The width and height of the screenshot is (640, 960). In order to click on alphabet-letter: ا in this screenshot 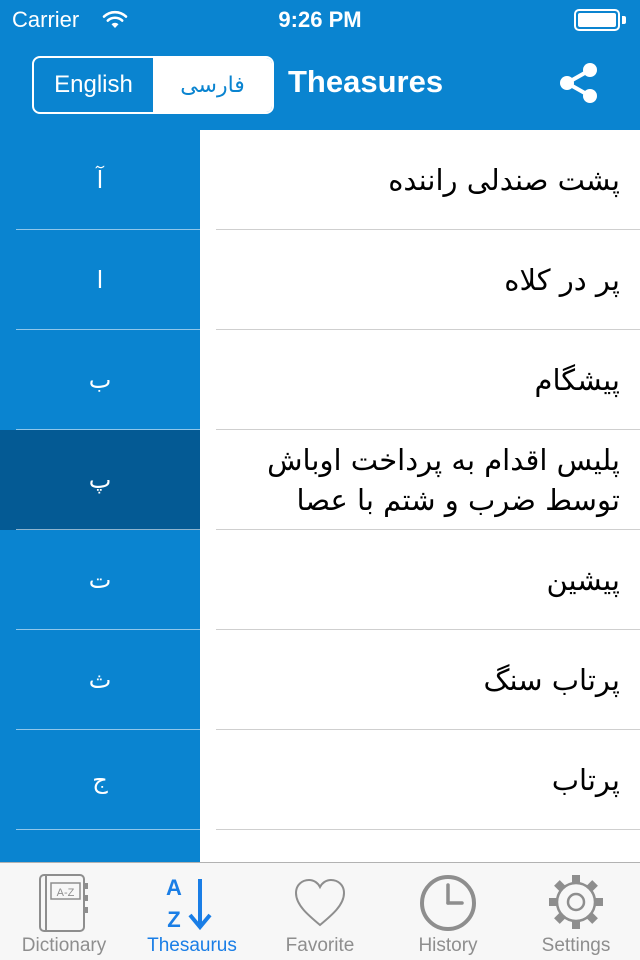, I will do `click(100, 280)`.